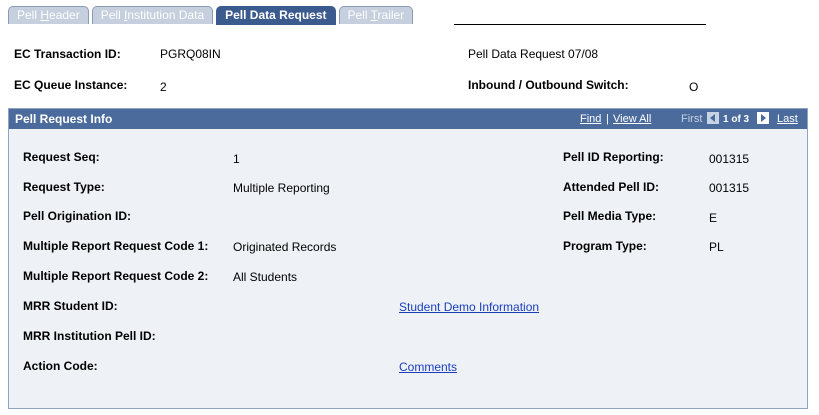 Image resolution: width=819 pixels, height=415 pixels. What do you see at coordinates (694, 87) in the screenshot?
I see `inbound-outbound-switch-value: O` at bounding box center [694, 87].